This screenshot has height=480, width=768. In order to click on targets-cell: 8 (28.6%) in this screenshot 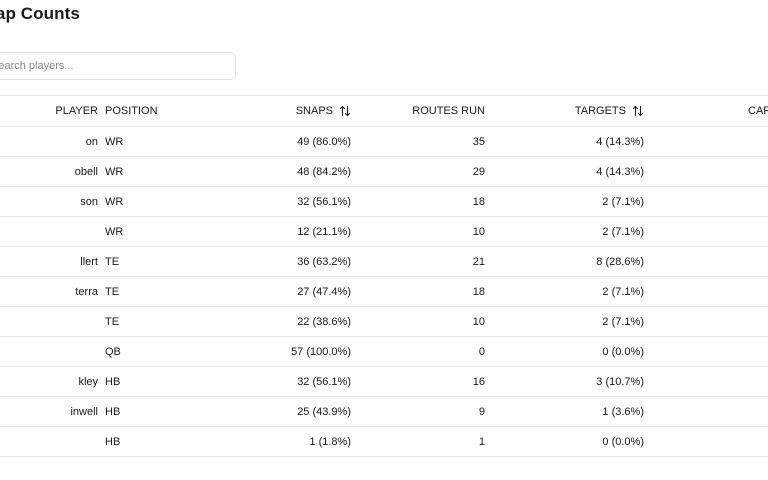, I will do `click(620, 261)`.